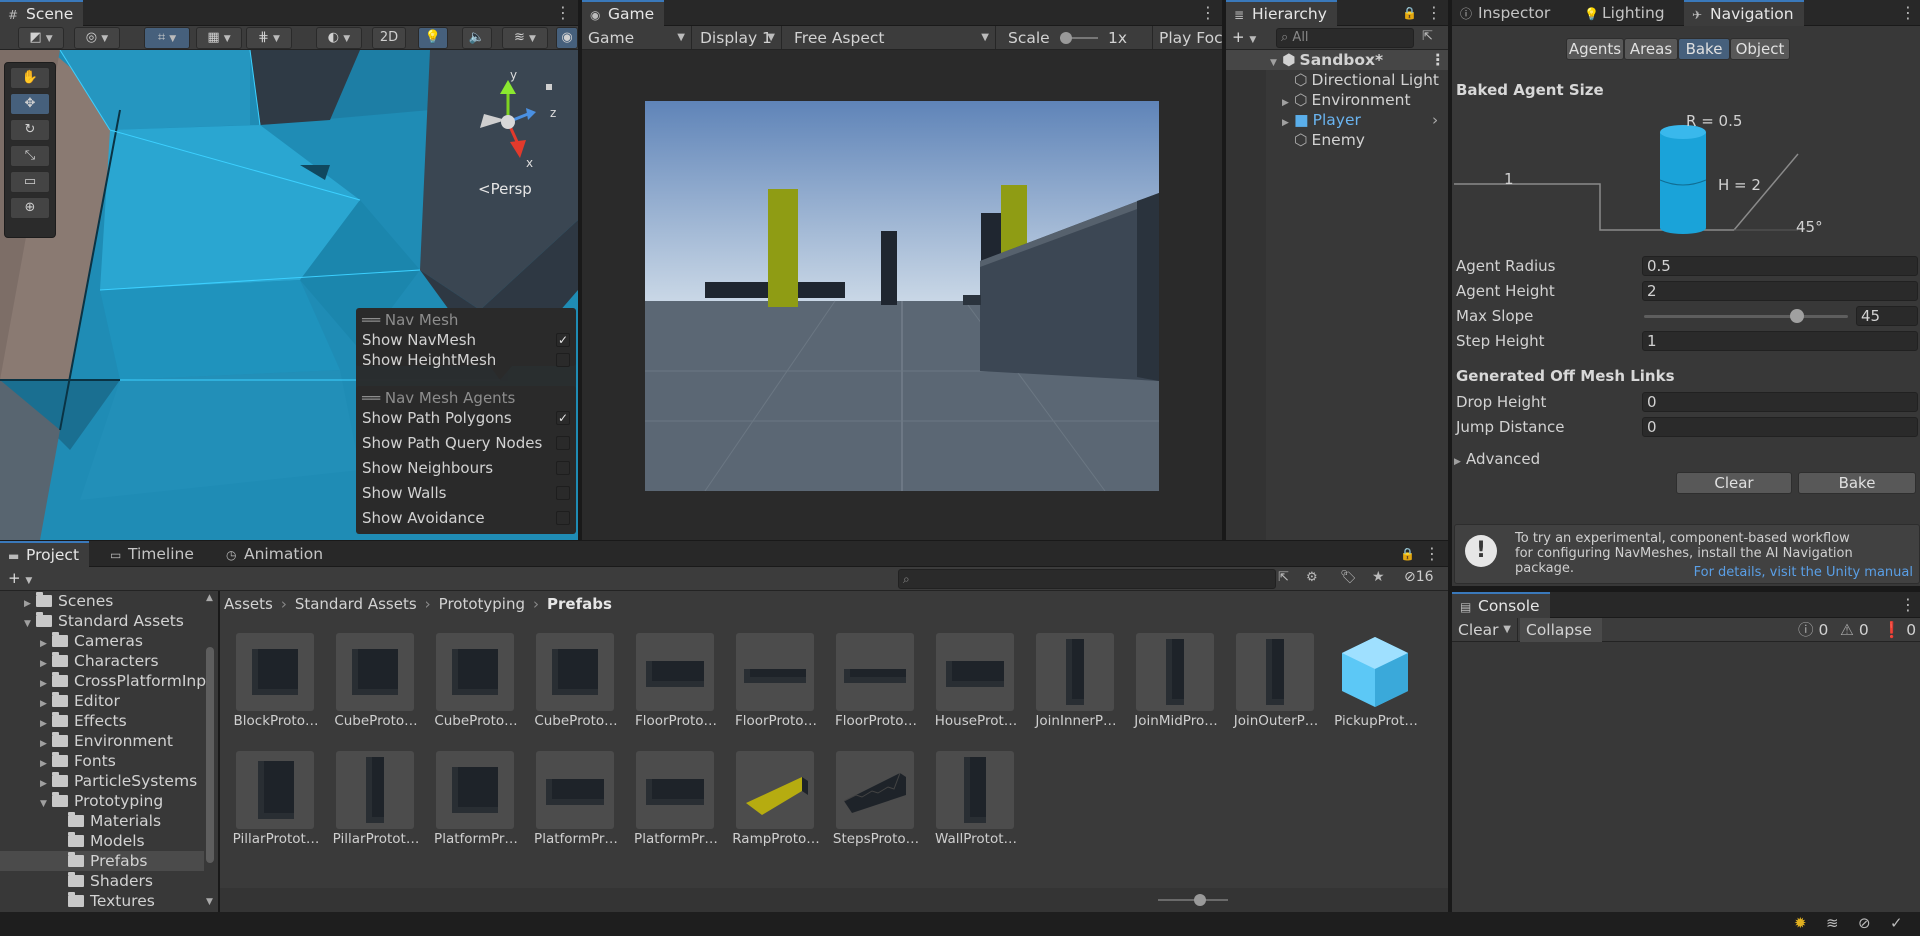 This screenshot has width=1920, height=936. Describe the element at coordinates (339, 38) in the screenshot. I see `shading-mode-button: ◐ ▼` at that location.